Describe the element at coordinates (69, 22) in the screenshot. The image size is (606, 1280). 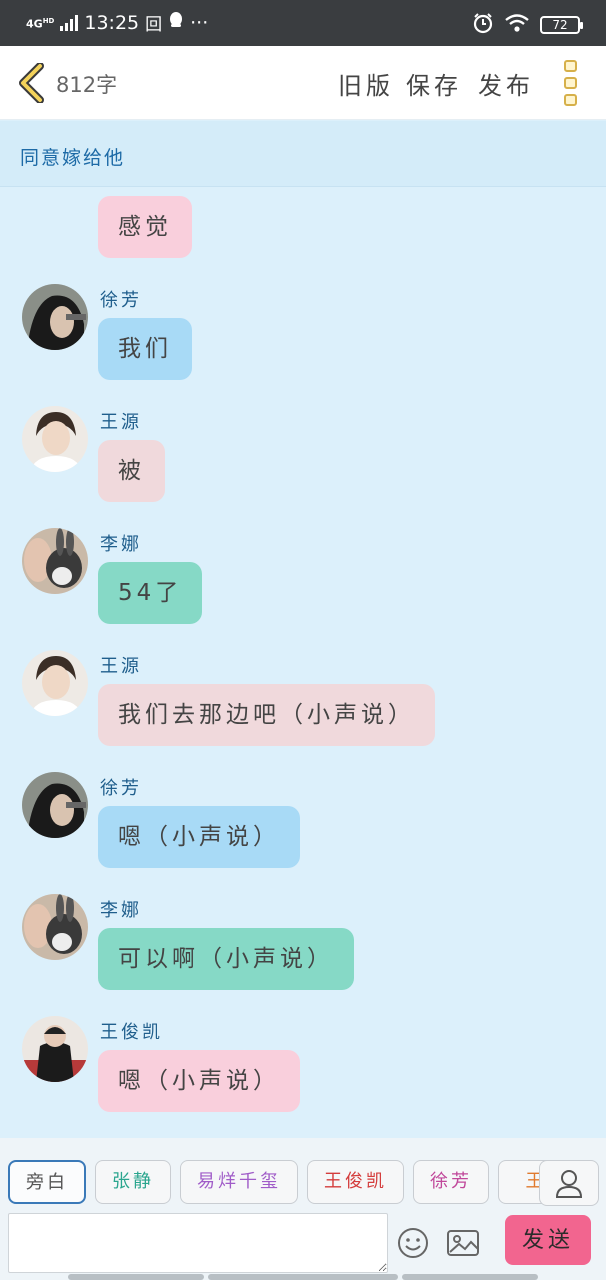
I see `signal-icon` at that location.